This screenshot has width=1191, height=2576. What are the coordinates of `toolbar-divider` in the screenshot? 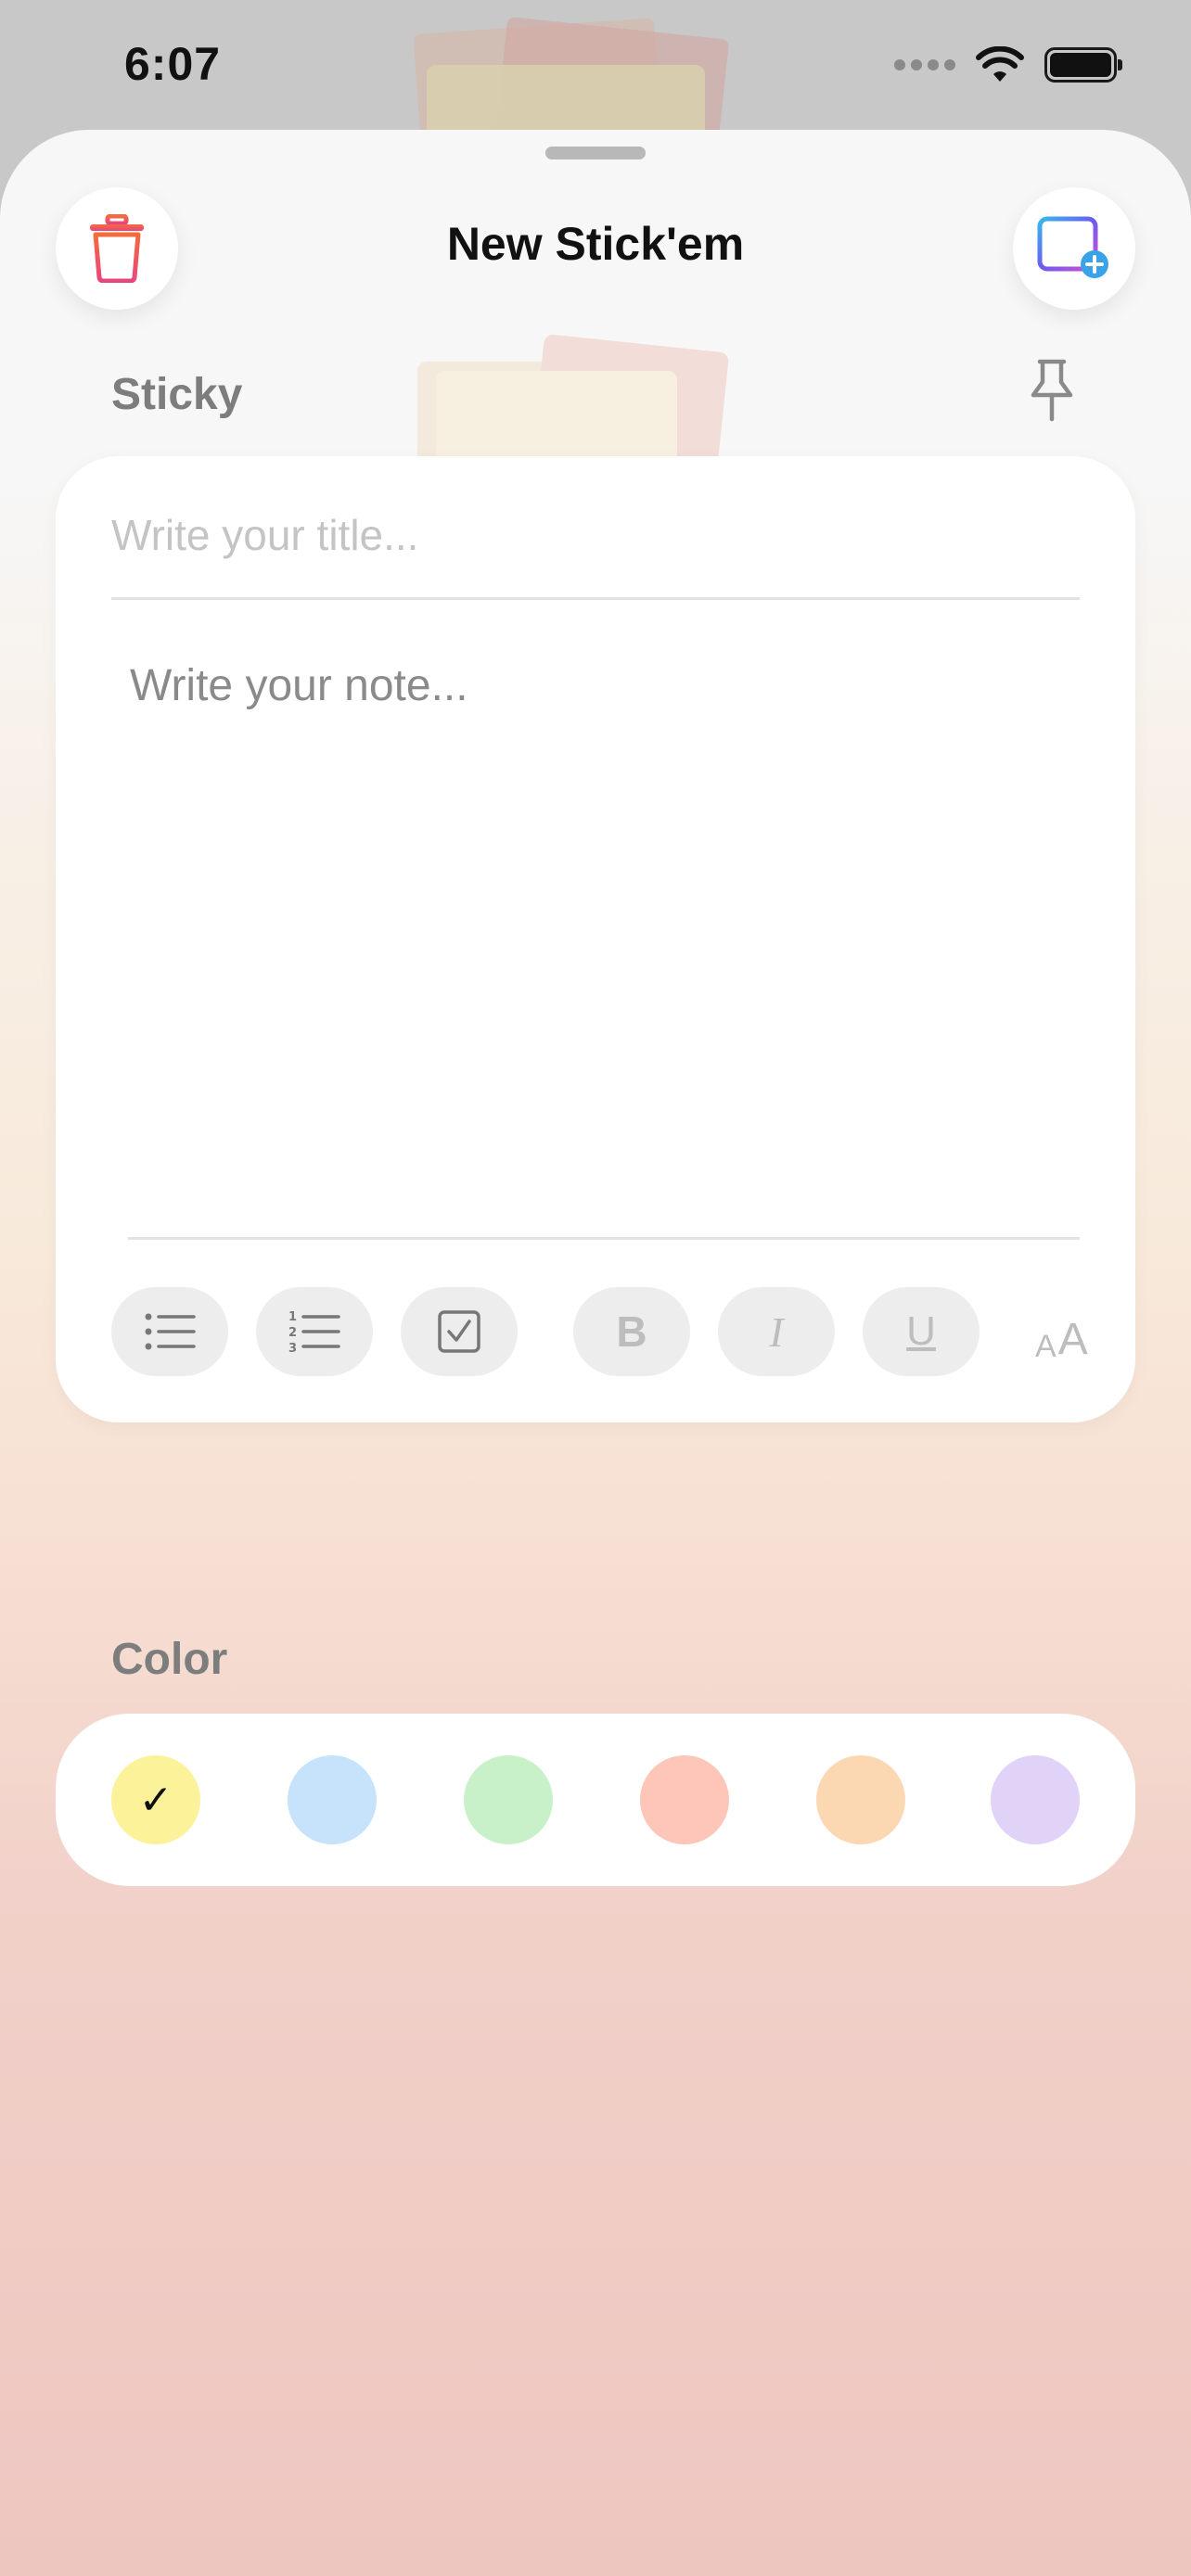 It's located at (604, 1238).